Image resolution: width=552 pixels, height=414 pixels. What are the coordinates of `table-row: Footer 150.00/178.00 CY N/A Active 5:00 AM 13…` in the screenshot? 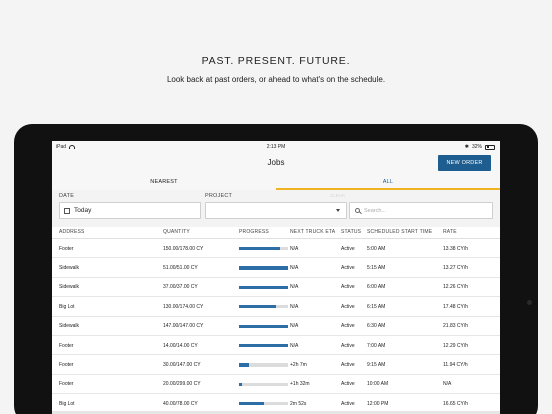 It's located at (276, 249).